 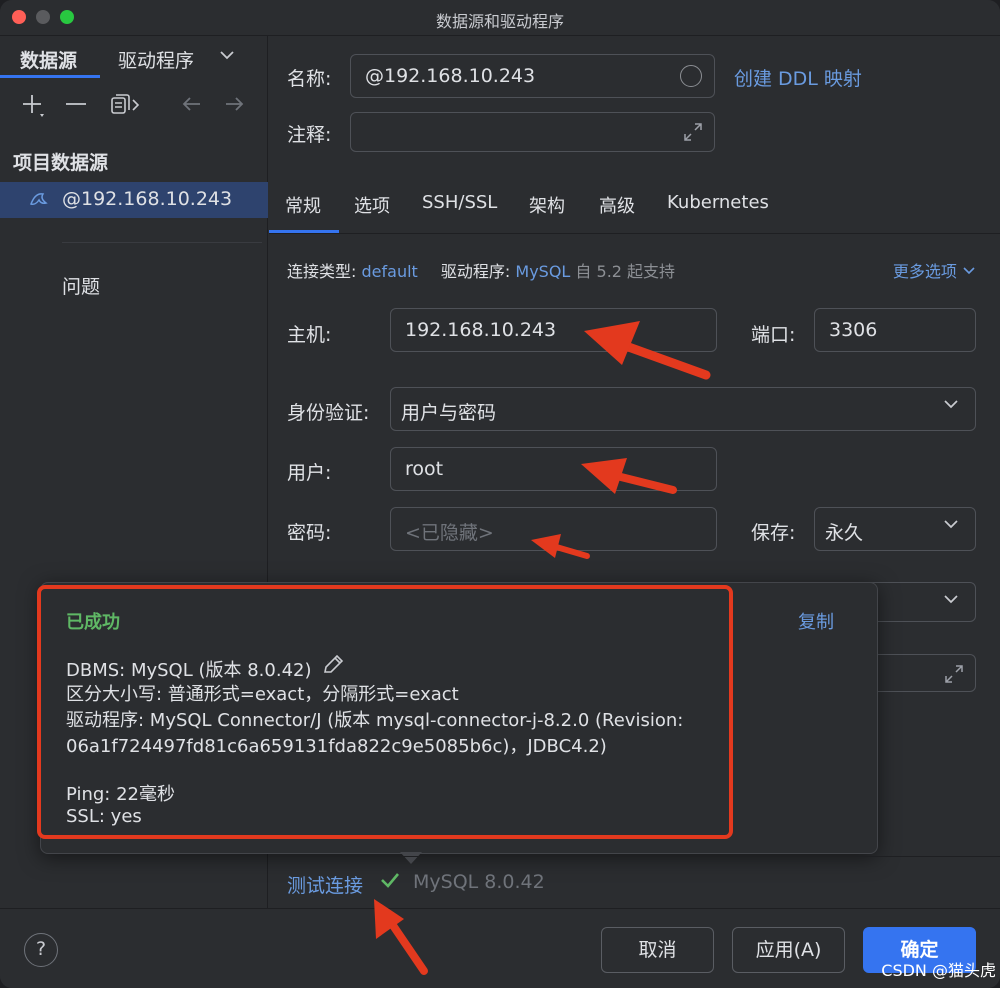 What do you see at coordinates (309, 473) in the screenshot?
I see `user-label: 用户:` at bounding box center [309, 473].